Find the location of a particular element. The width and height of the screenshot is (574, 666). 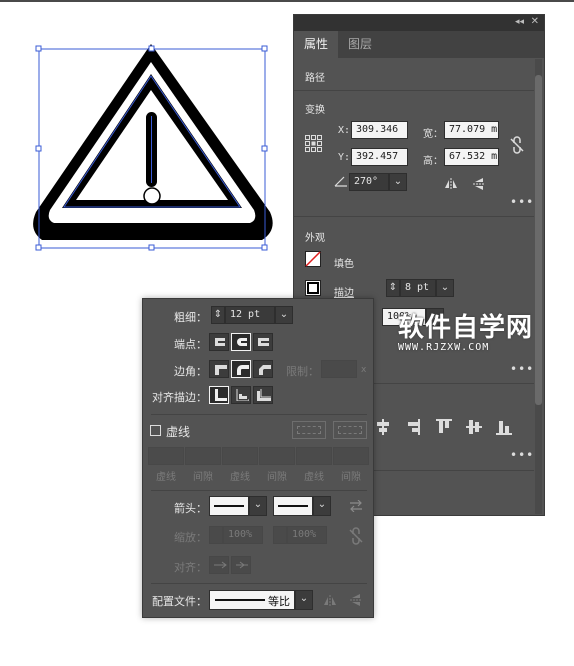

end-scale-input: 100% is located at coordinates (307, 535).